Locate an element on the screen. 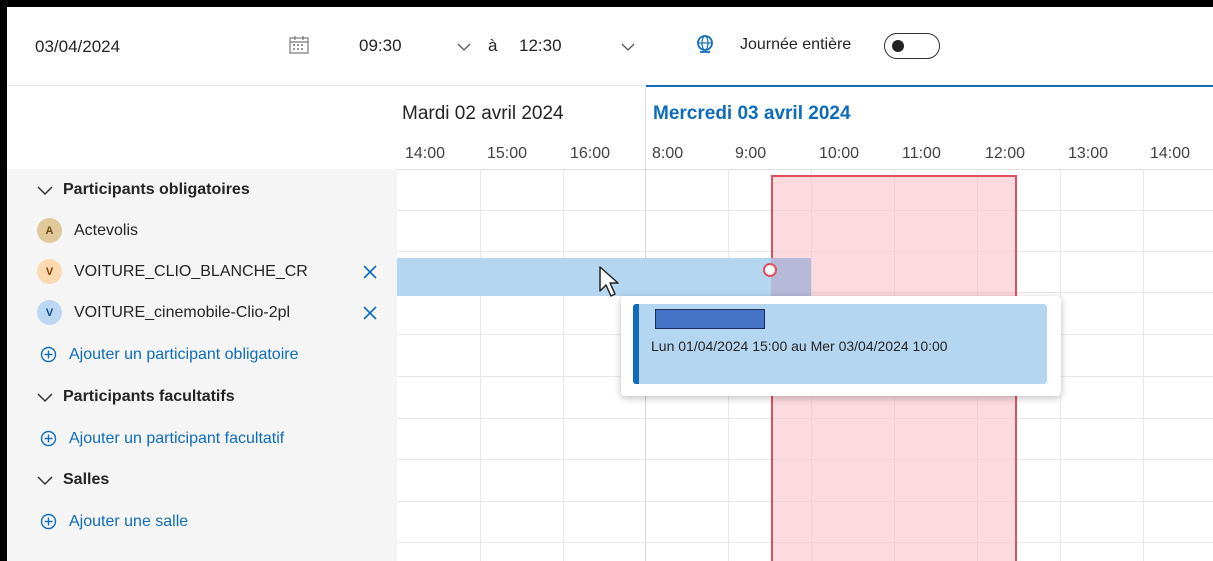  date-picker: 03/04/2024 is located at coordinates (185, 47).